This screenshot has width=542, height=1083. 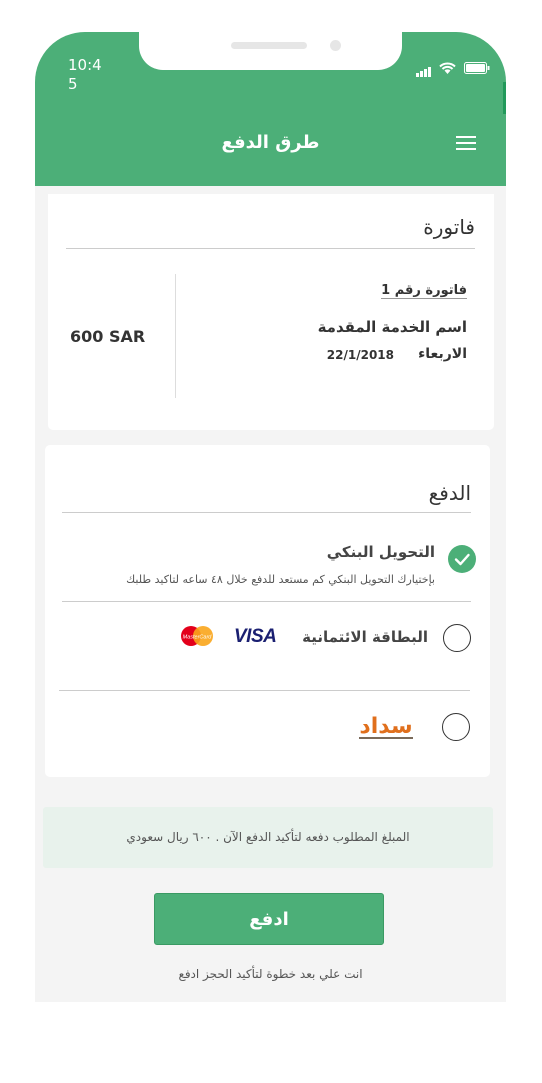 I want to click on bank-transfer-radio, so click(x=462, y=559).